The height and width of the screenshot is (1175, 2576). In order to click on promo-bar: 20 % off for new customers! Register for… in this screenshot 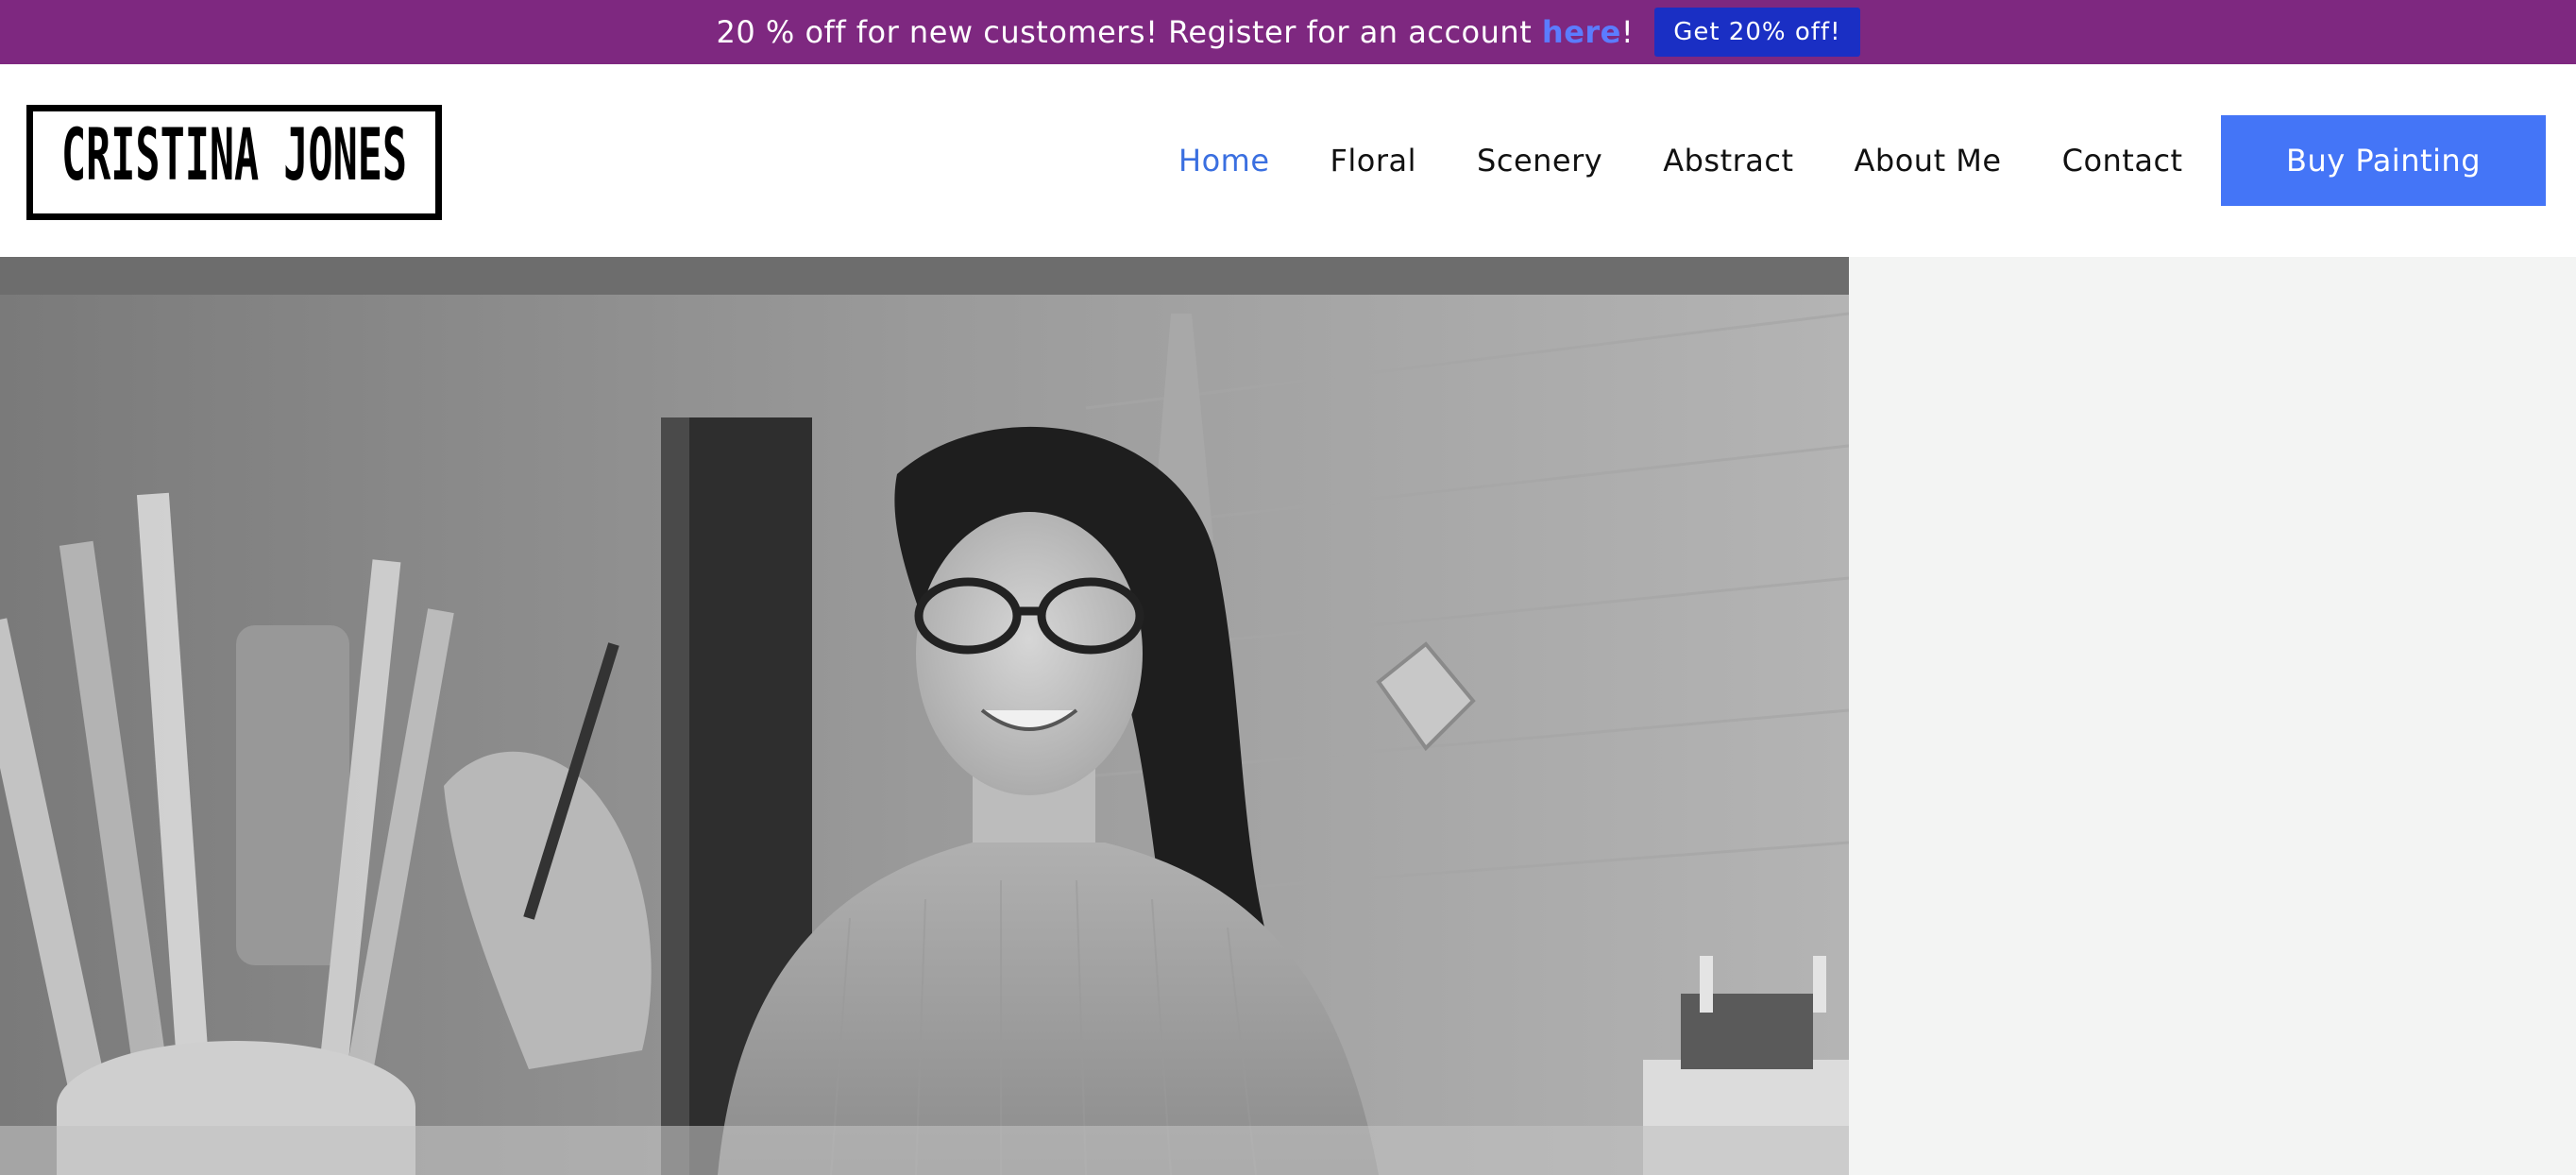, I will do `click(1288, 32)`.